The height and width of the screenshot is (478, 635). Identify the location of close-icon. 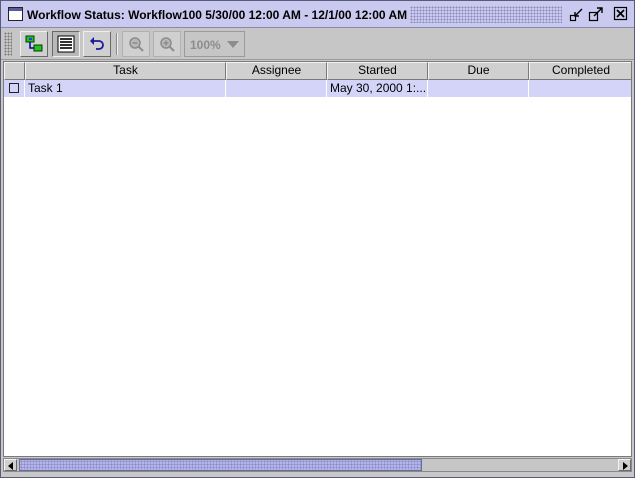
(621, 14).